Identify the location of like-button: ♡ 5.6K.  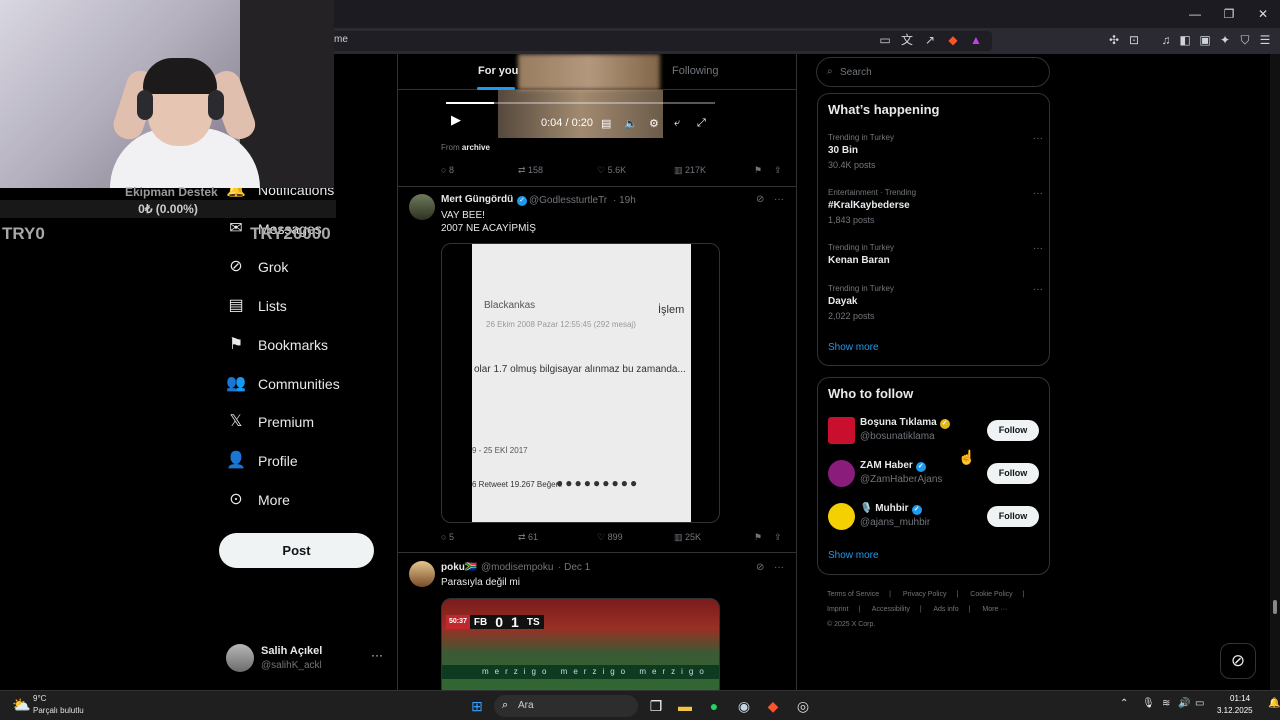
(611, 170).